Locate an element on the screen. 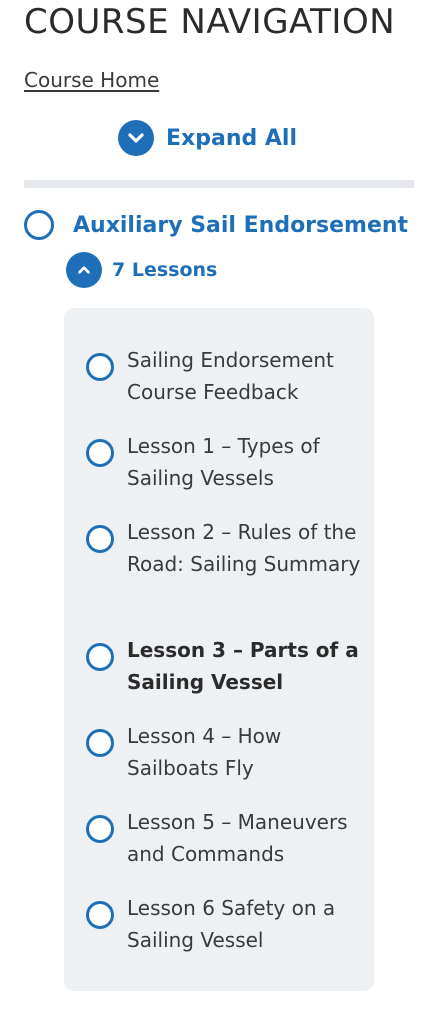 Image resolution: width=428 pixels, height=1010 pixels. lesson-item-course-feedback: Sailing Endorsement Course Feedback is located at coordinates (225, 378).